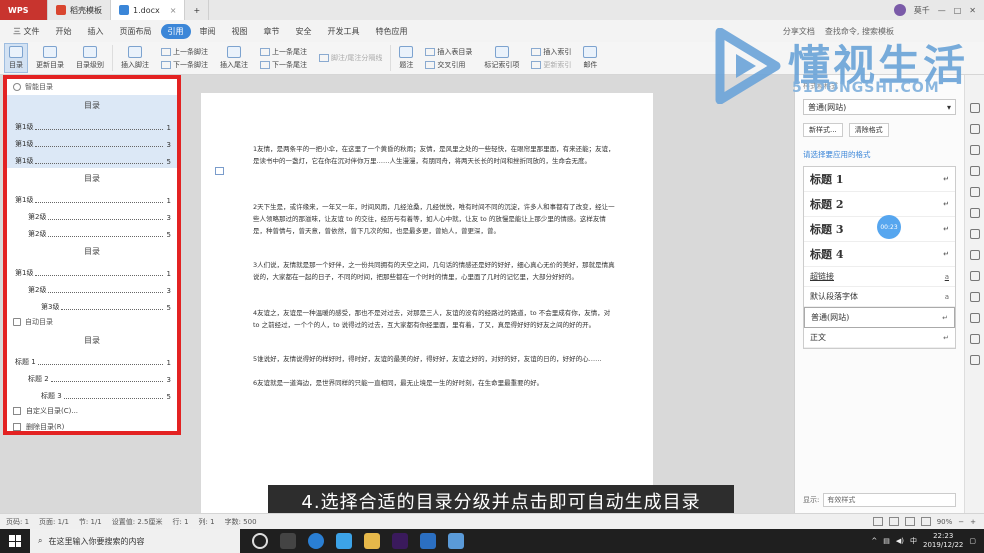 The height and width of the screenshot is (553, 984). What do you see at coordinates (219, 171) in the screenshot?
I see `paragraph-handle-icon` at bounding box center [219, 171].